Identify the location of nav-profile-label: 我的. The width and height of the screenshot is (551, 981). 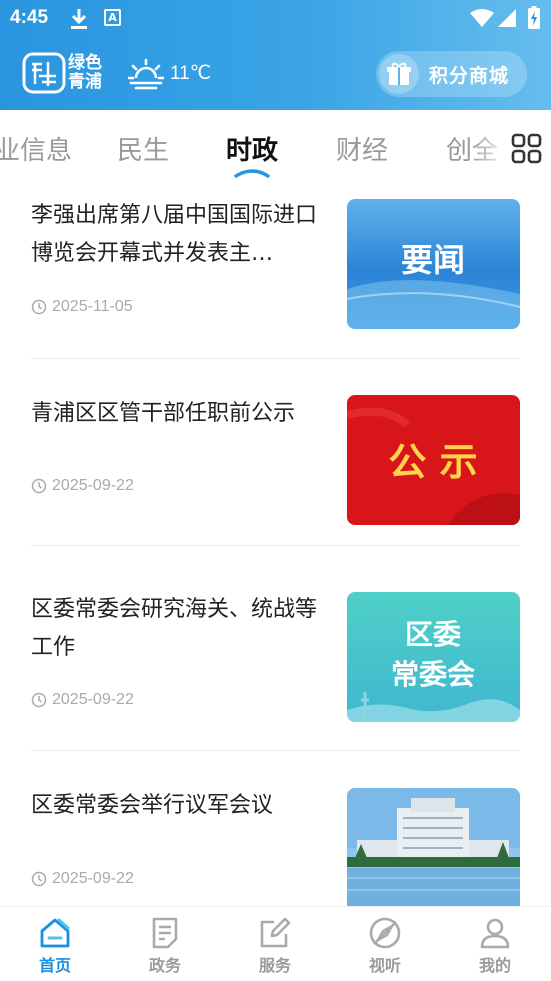
(494, 965).